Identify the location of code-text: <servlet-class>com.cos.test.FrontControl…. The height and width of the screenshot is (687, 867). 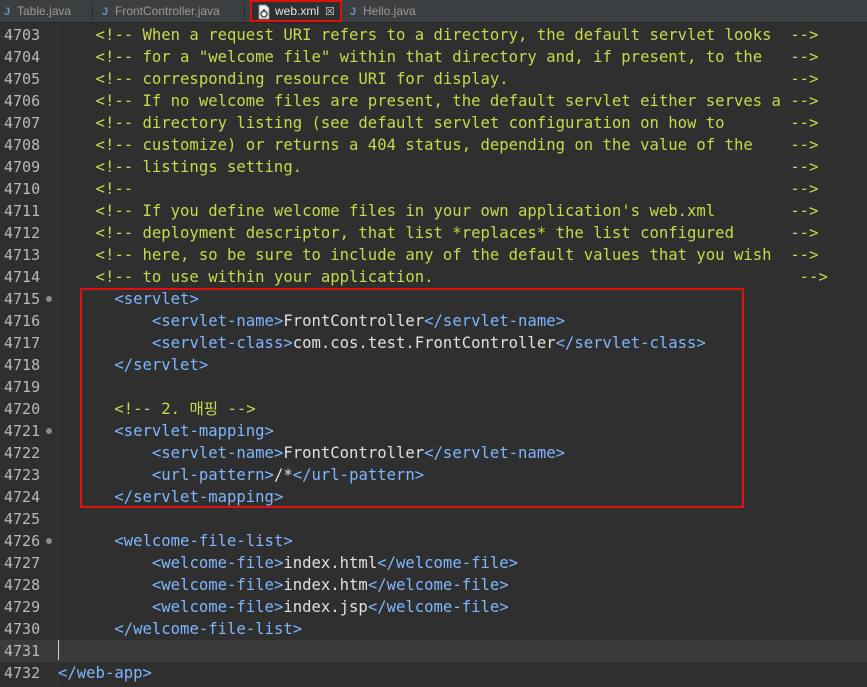
(382, 343).